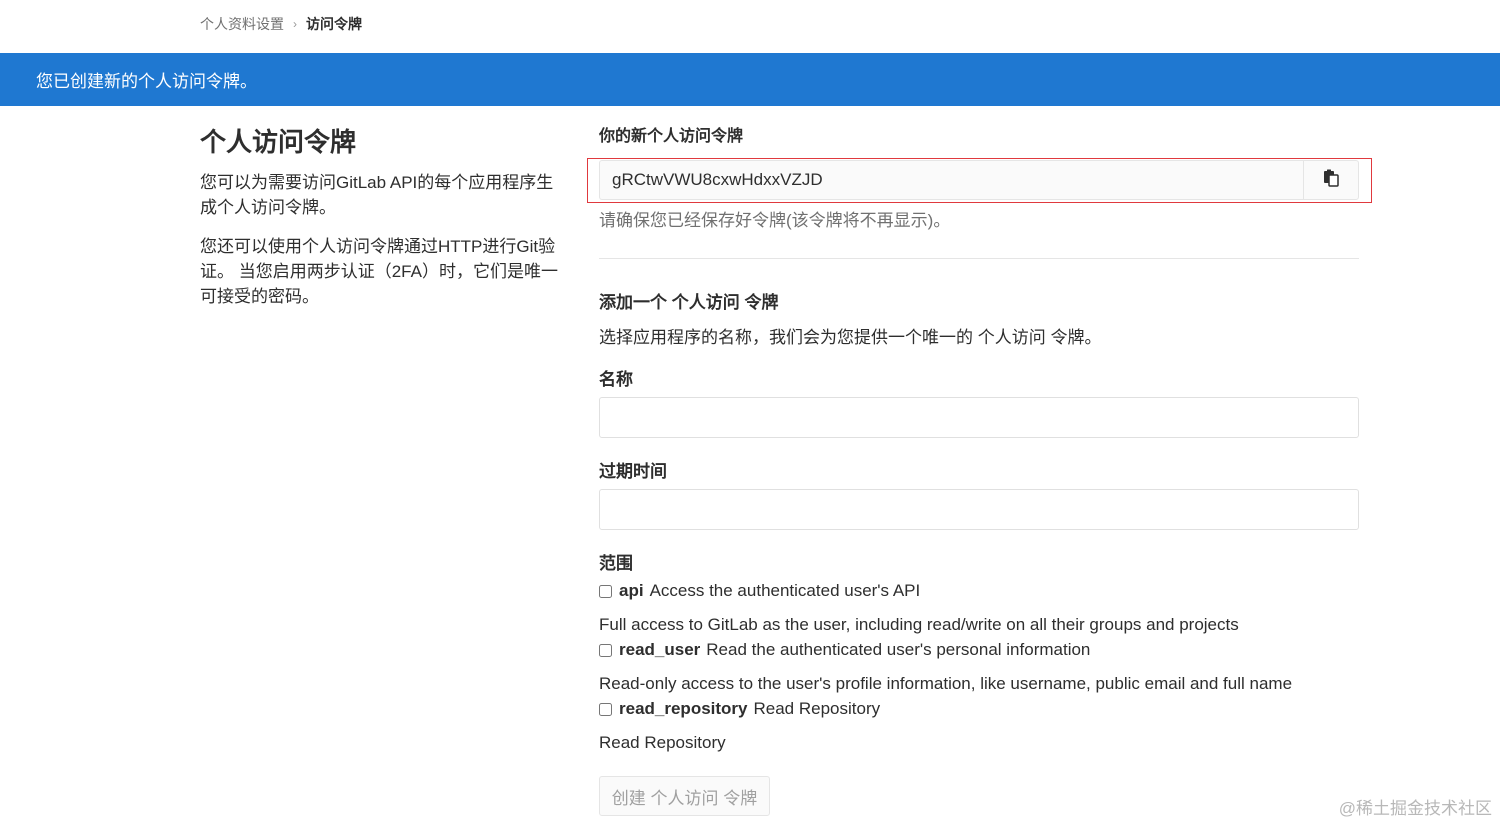 The image size is (1500, 822). Describe the element at coordinates (689, 302) in the screenshot. I see `add-token-title: 添加一个 个人访问 令牌` at that location.